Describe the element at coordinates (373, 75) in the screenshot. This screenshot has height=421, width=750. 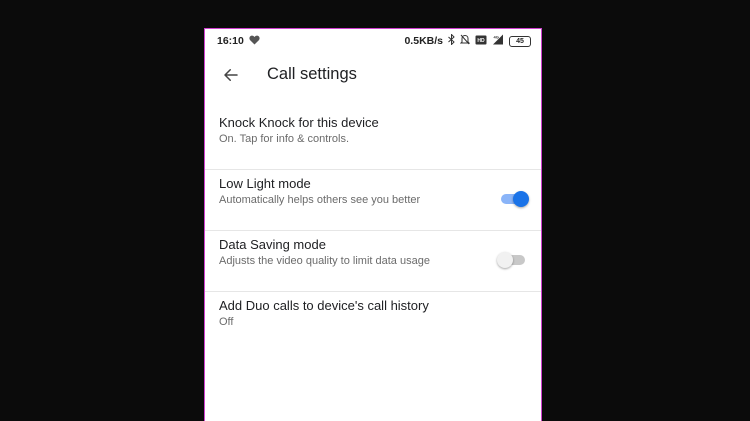
I see `app-toolbar: Call settings` at that location.